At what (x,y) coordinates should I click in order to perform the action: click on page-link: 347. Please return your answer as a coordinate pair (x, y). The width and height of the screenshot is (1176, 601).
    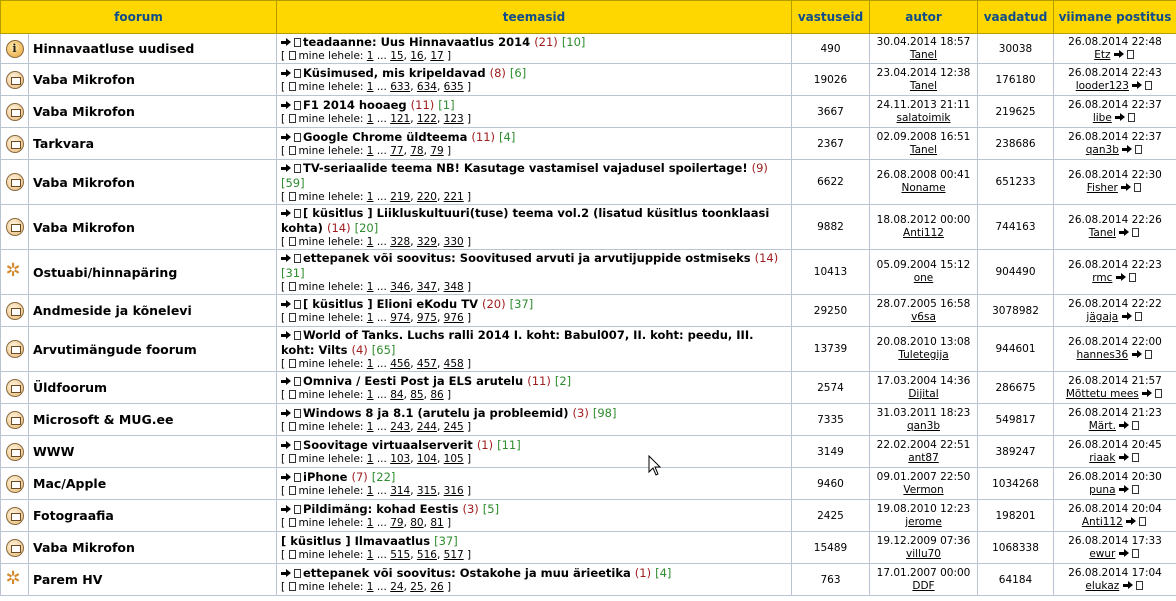
    Looking at the image, I should click on (427, 287).